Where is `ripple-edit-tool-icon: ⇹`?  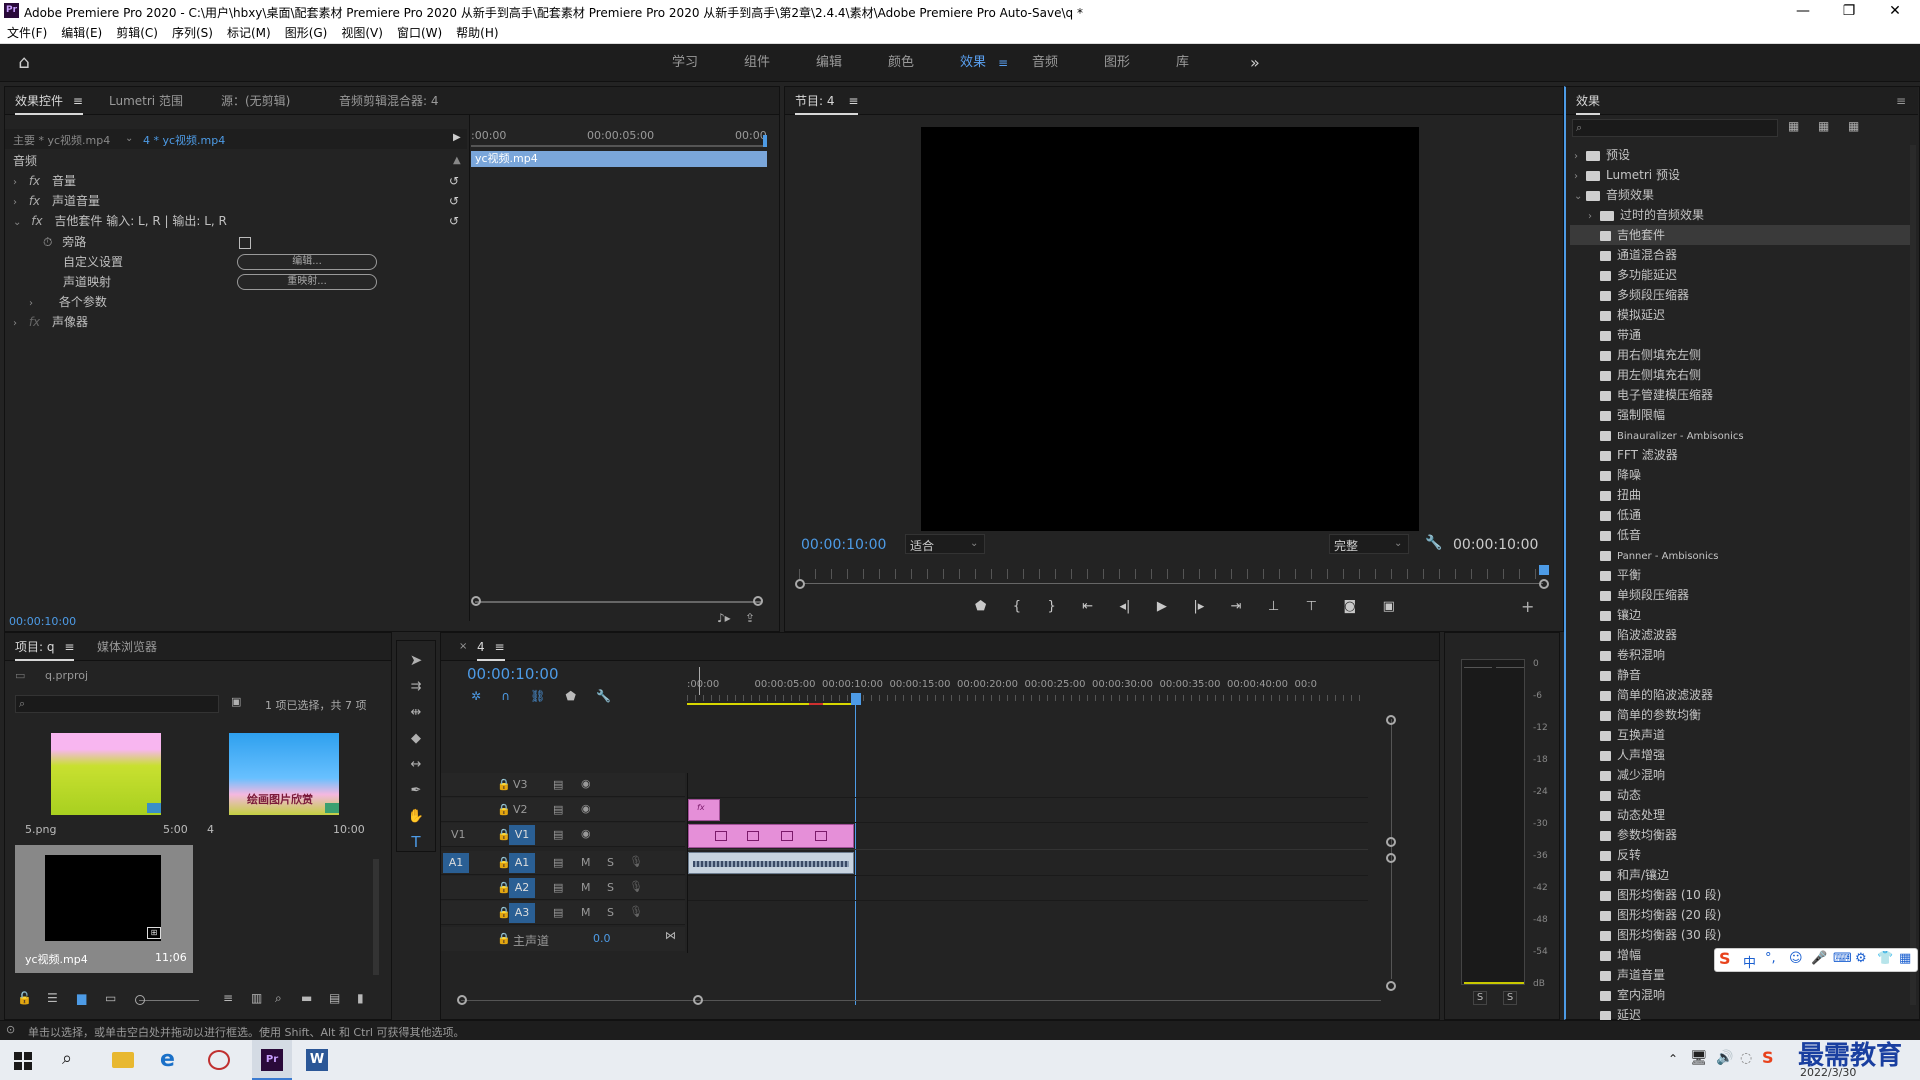
ripple-edit-tool-icon: ⇹ is located at coordinates (416, 712).